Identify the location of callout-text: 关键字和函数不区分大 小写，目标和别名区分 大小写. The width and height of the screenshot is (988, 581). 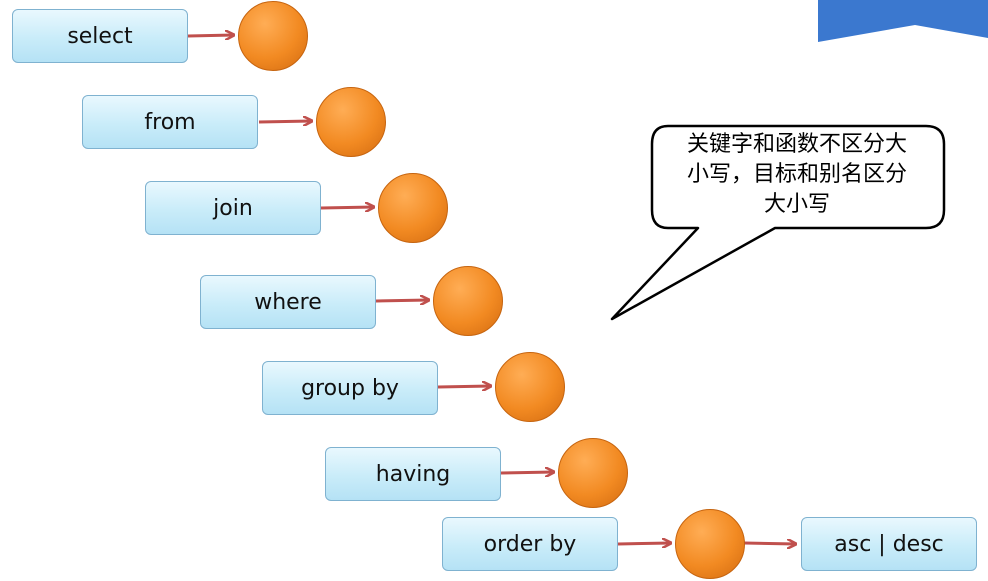
(797, 175).